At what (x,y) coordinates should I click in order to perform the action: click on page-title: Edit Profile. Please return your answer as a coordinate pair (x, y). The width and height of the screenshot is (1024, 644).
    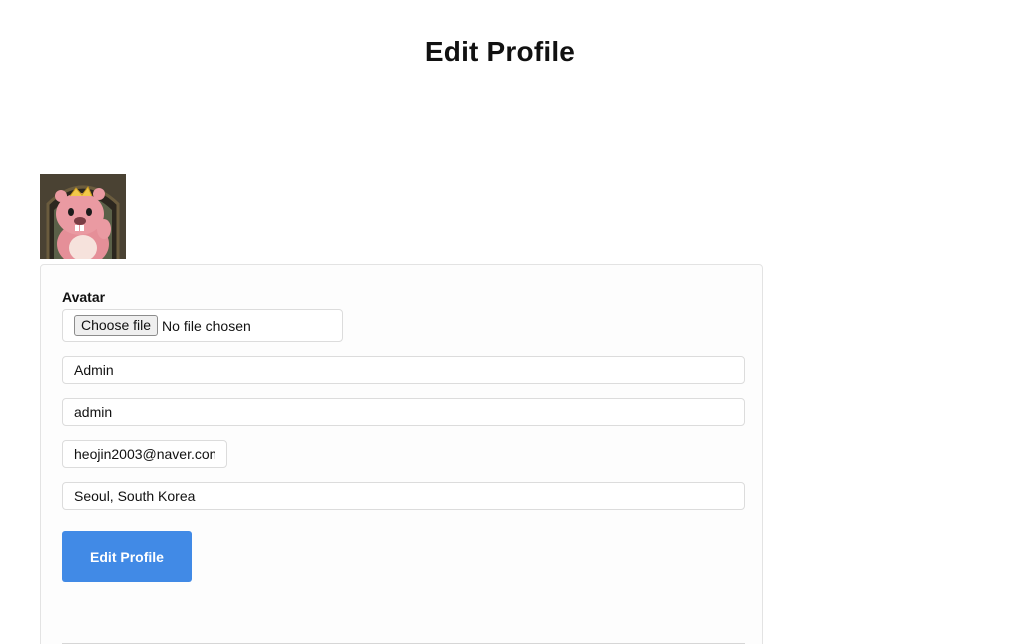
    Looking at the image, I should click on (500, 51).